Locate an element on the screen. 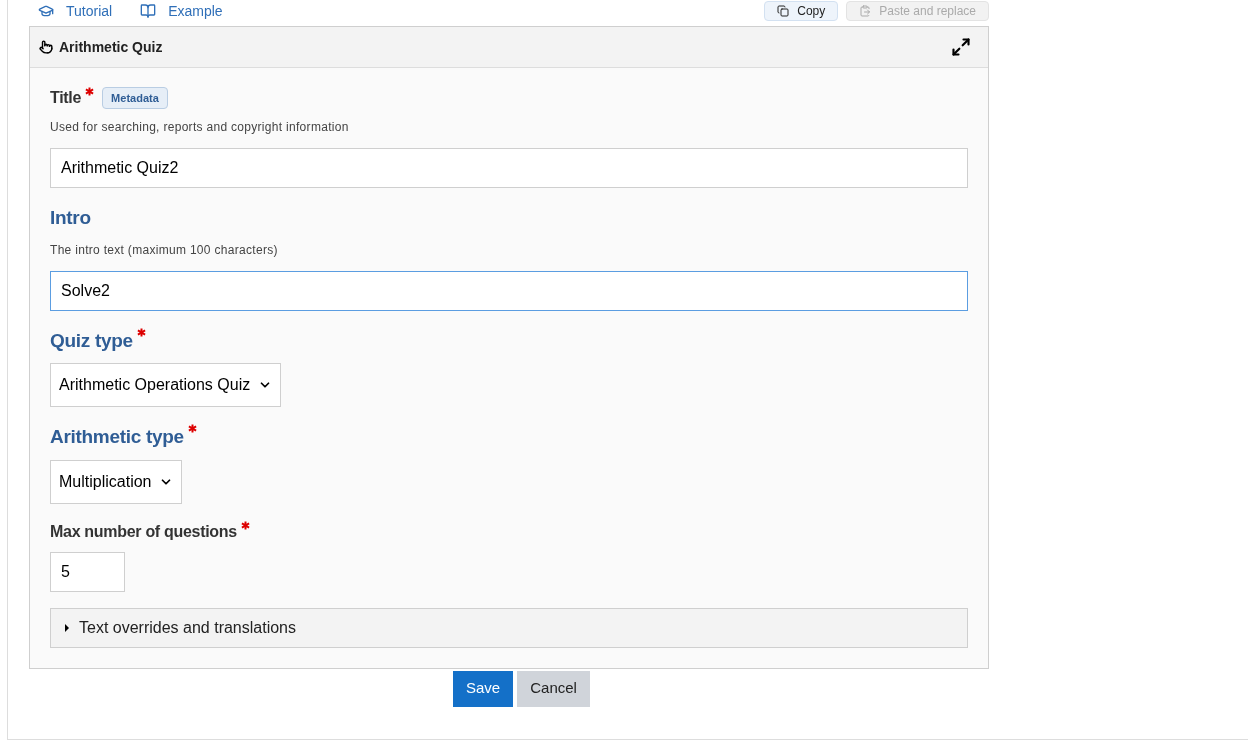  select-field: Multiplication is located at coordinates (116, 481).